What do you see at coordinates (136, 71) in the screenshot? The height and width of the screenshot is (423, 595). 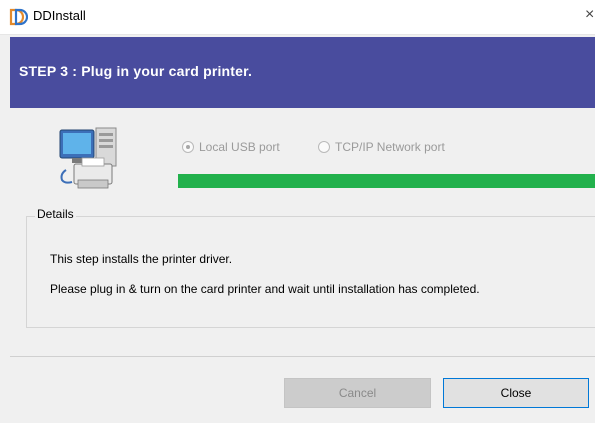 I see `step-title: STEP 3 : Plug in your card printer.` at bounding box center [136, 71].